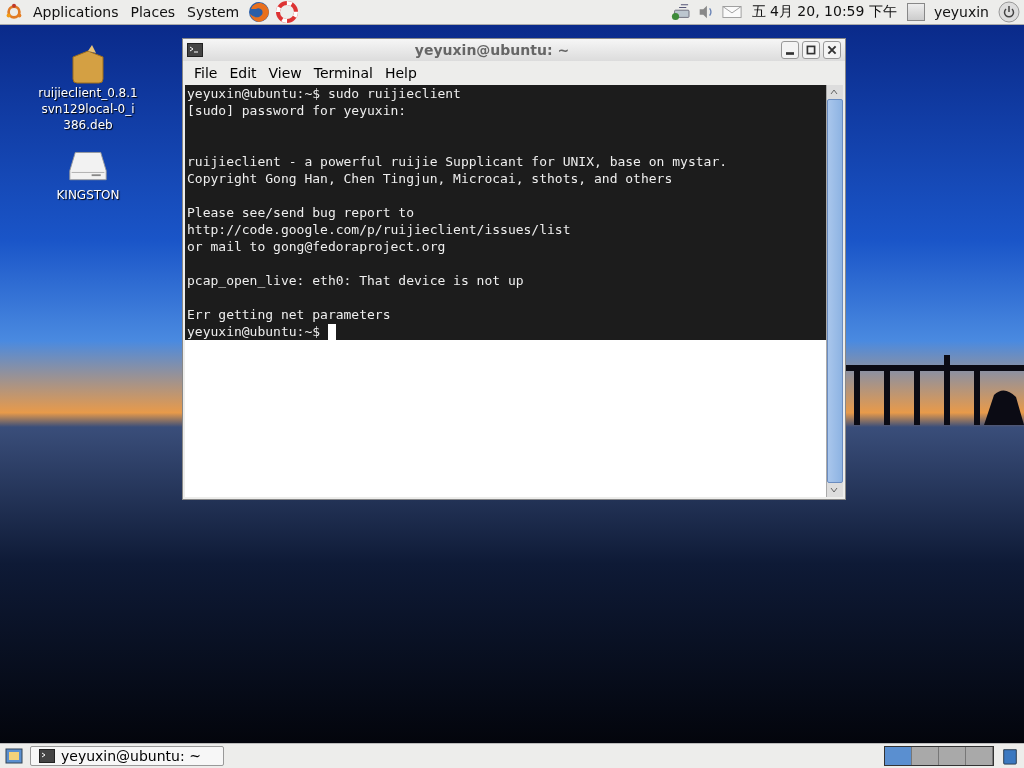  What do you see at coordinates (824, 12) in the screenshot?
I see `clock: 五 4月 20, 10:59 下午` at bounding box center [824, 12].